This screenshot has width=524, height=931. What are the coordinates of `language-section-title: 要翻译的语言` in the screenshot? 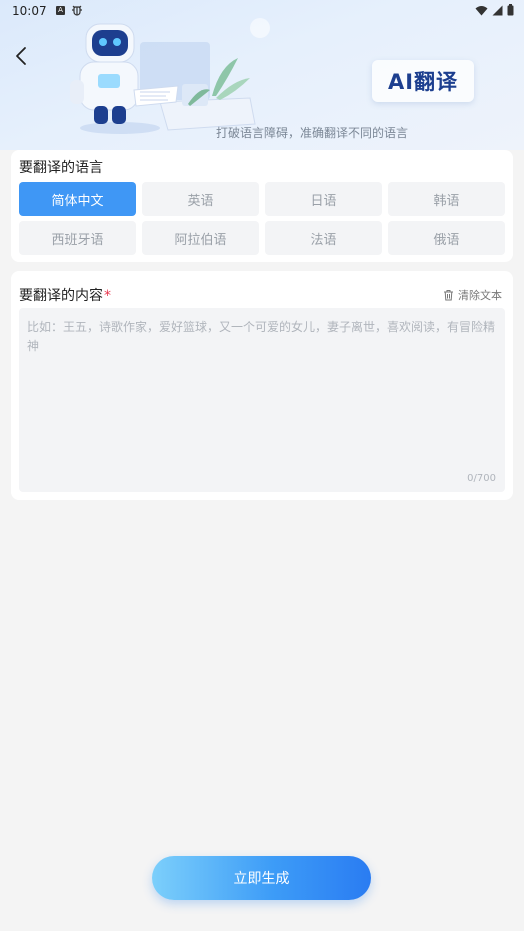 It's located at (61, 168).